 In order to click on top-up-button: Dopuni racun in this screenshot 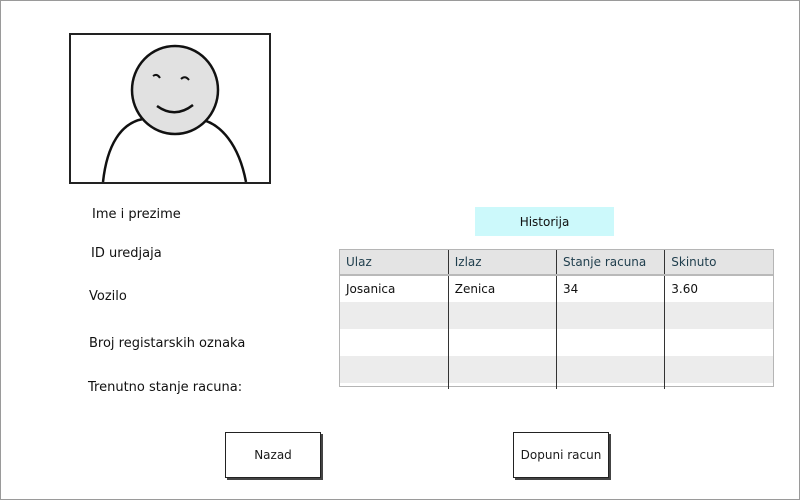, I will do `click(561, 455)`.